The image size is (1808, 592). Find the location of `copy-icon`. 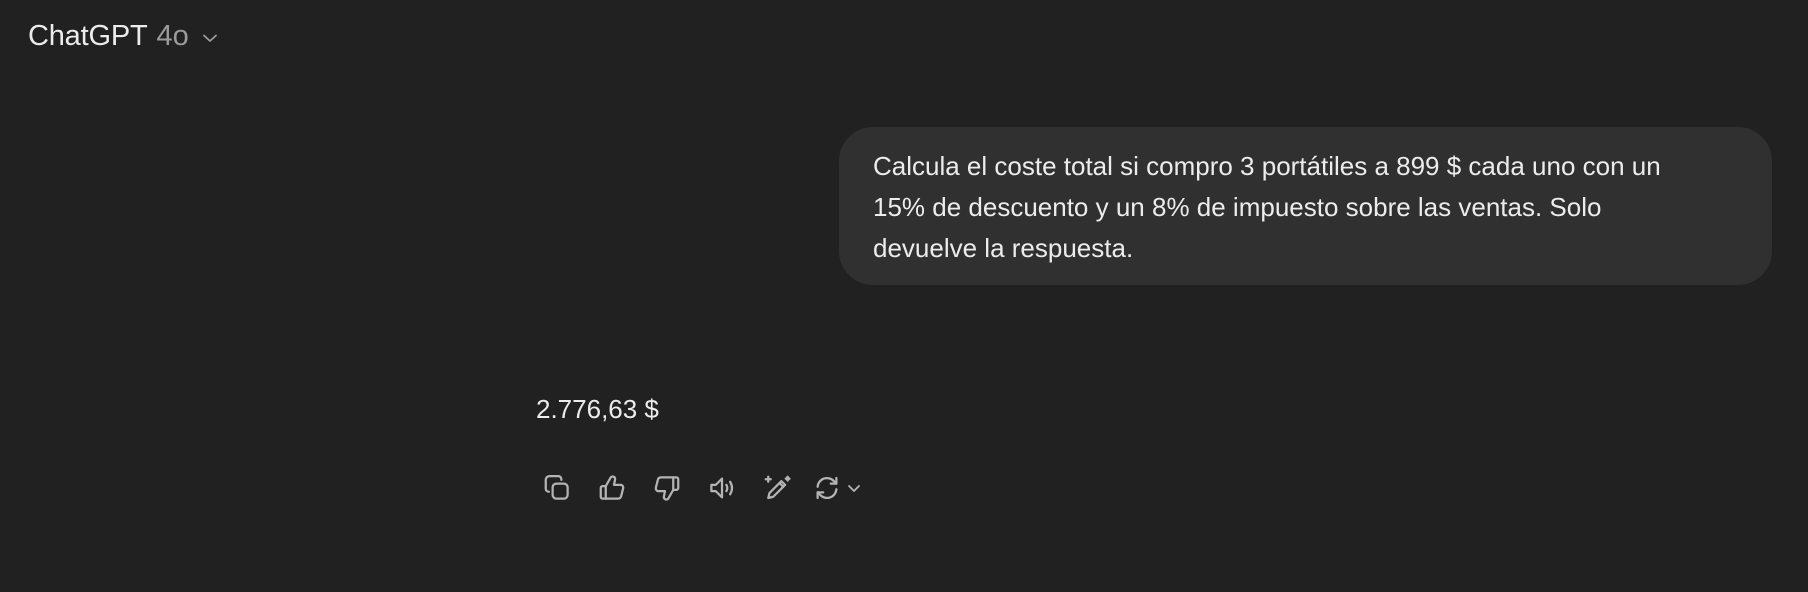

copy-icon is located at coordinates (556, 487).